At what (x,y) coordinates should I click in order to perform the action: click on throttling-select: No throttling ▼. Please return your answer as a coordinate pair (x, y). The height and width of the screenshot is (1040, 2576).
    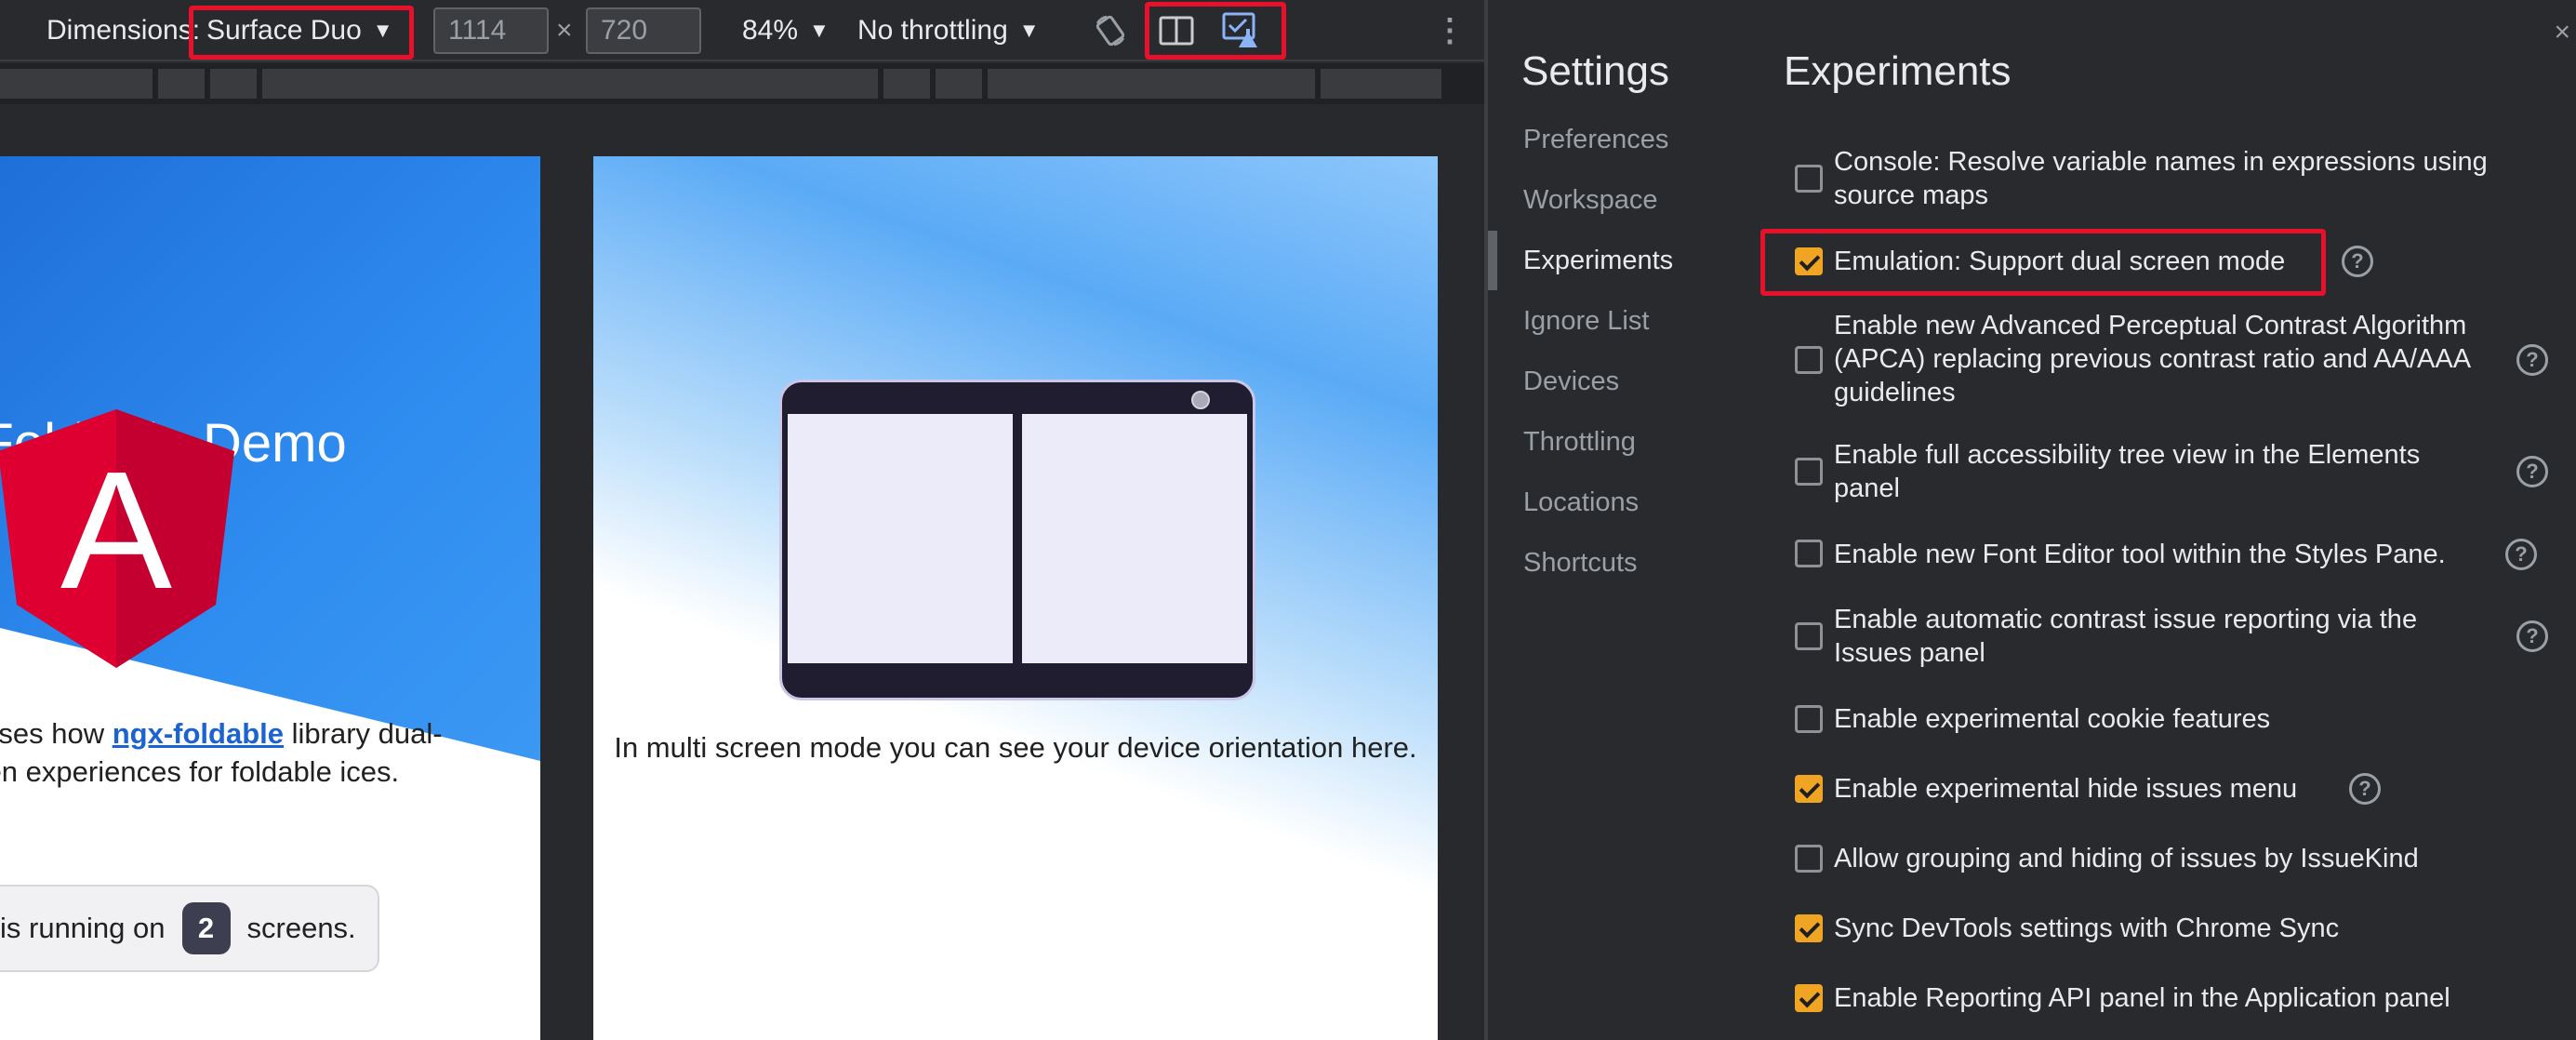
    Looking at the image, I should click on (948, 30).